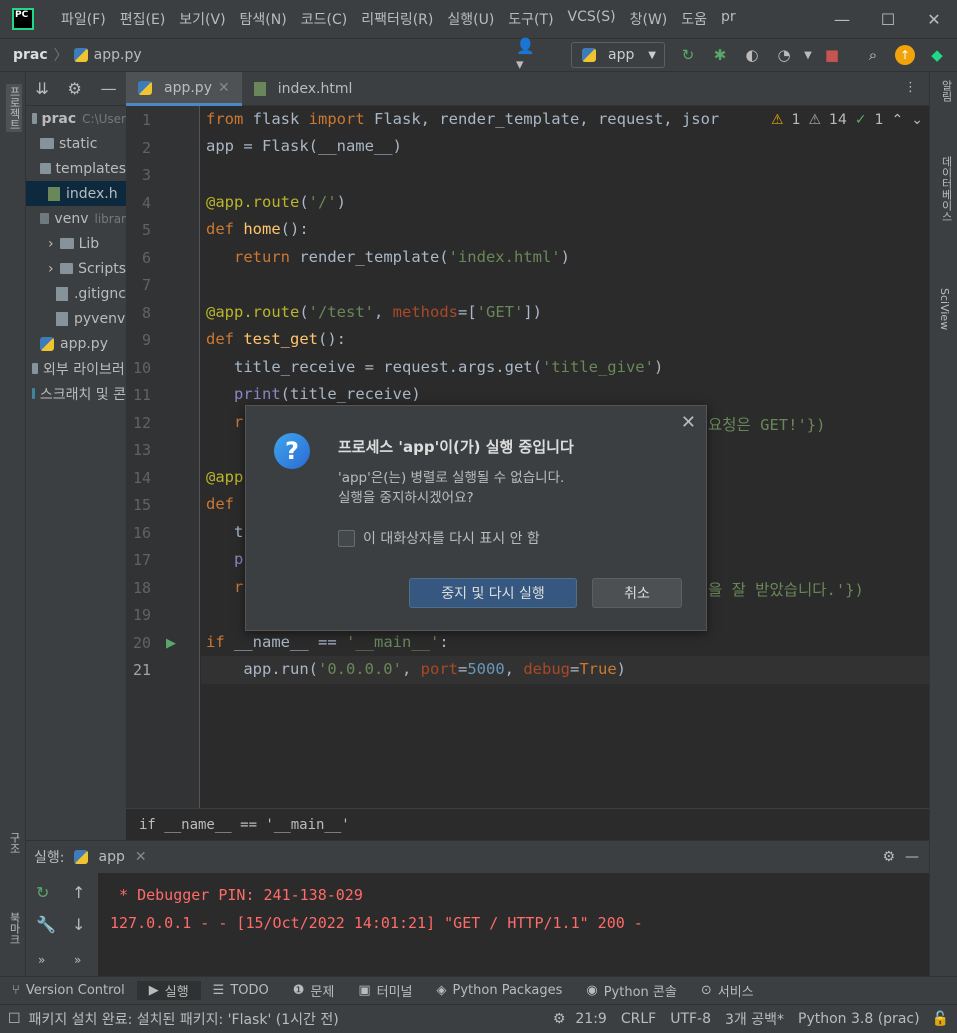 Image resolution: width=957 pixels, height=1033 pixels. What do you see at coordinates (76, 118) in the screenshot?
I see `tree-item: prac C:\User` at bounding box center [76, 118].